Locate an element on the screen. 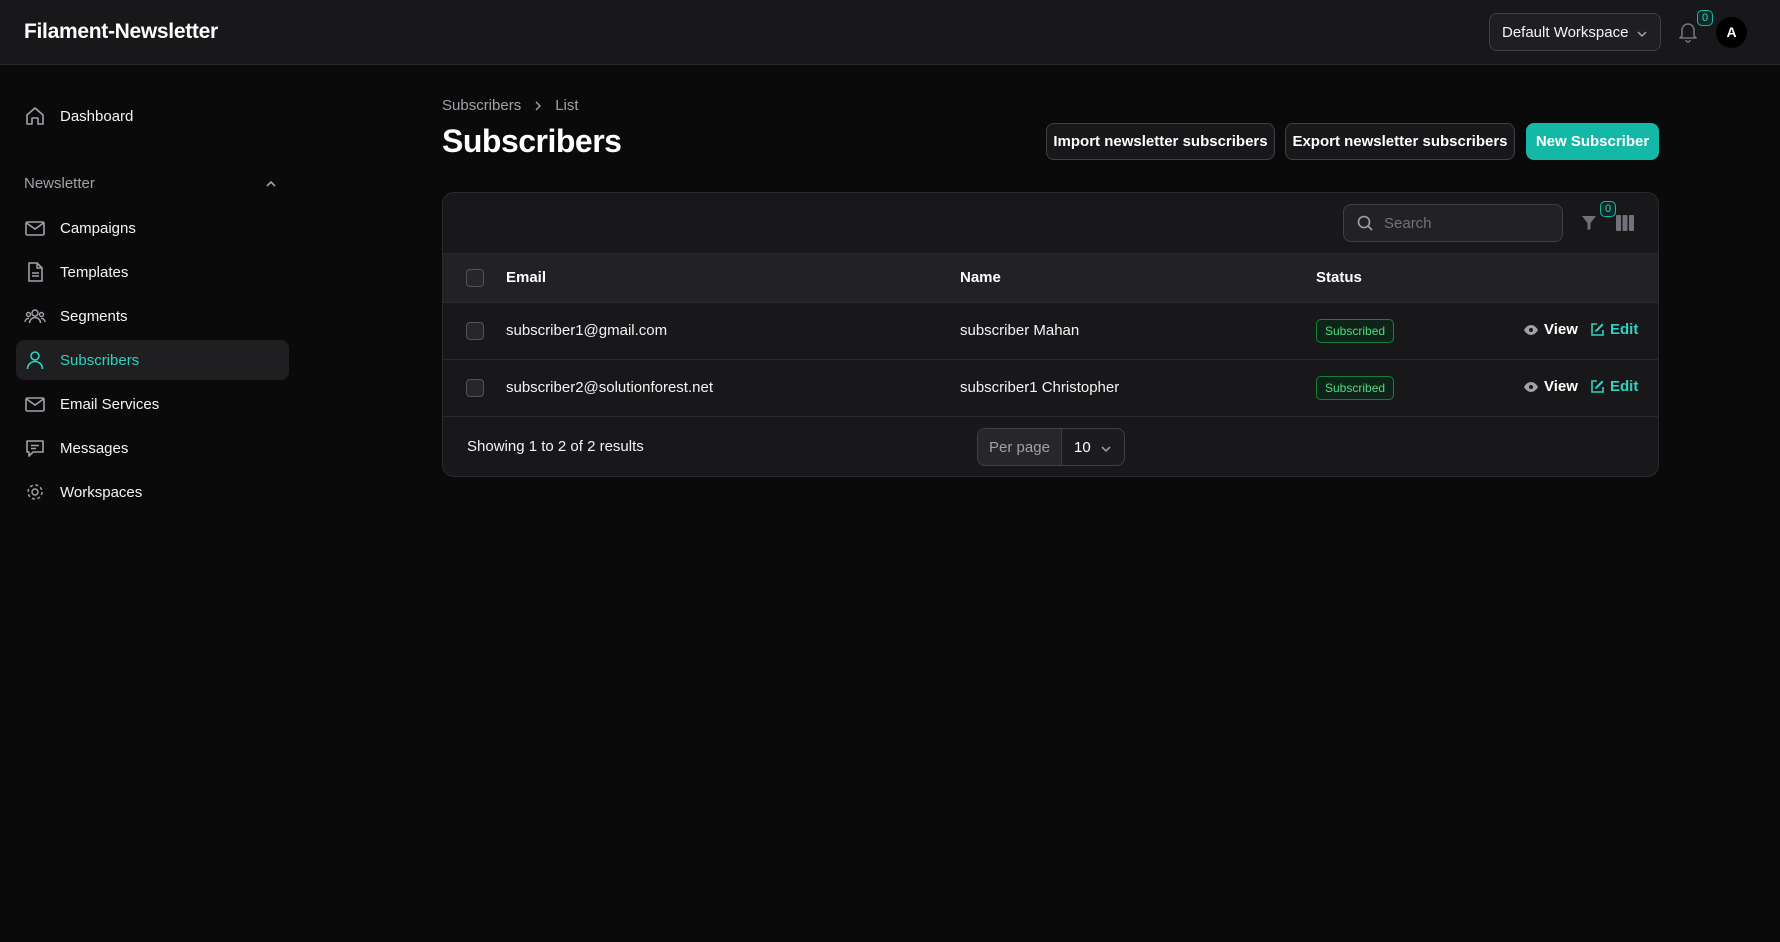 The image size is (1780, 942). per-page-value: 10 is located at coordinates (1082, 447).